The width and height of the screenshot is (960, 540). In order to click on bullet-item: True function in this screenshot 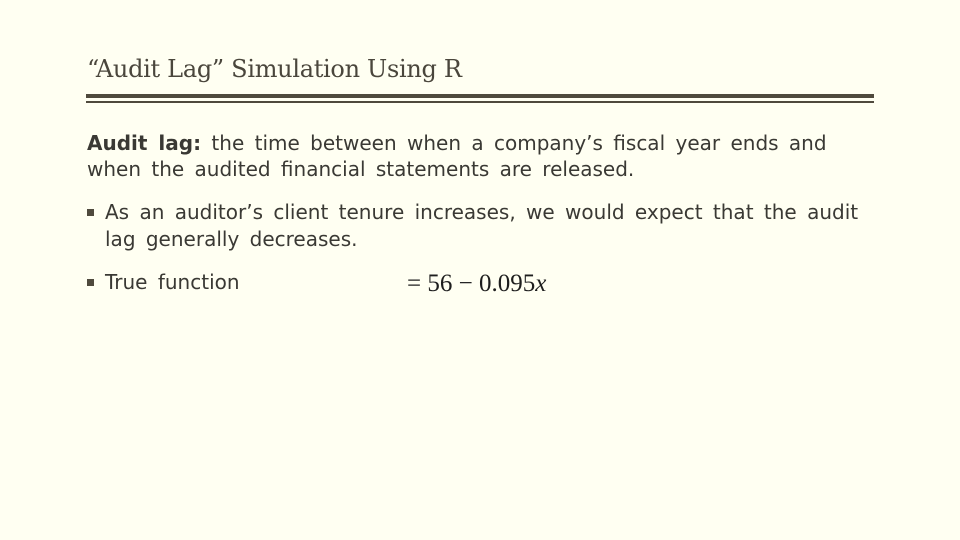, I will do `click(237, 282)`.